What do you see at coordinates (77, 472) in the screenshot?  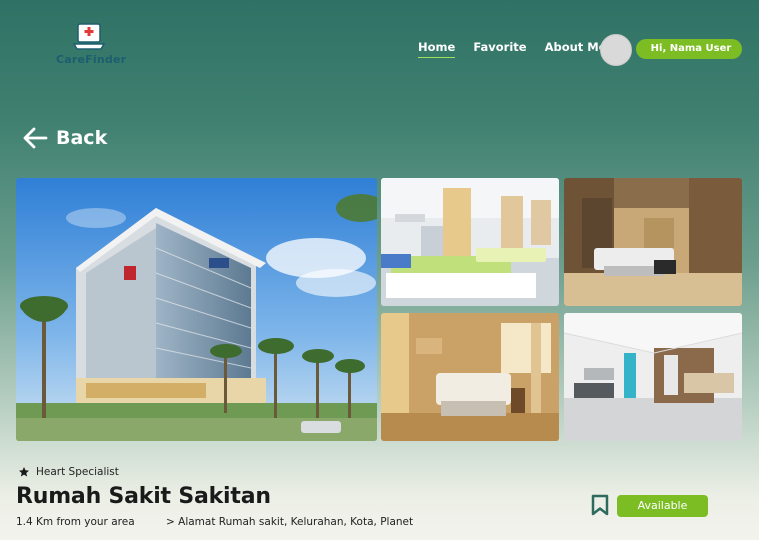 I see `specialty-label: Heart Specialist` at bounding box center [77, 472].